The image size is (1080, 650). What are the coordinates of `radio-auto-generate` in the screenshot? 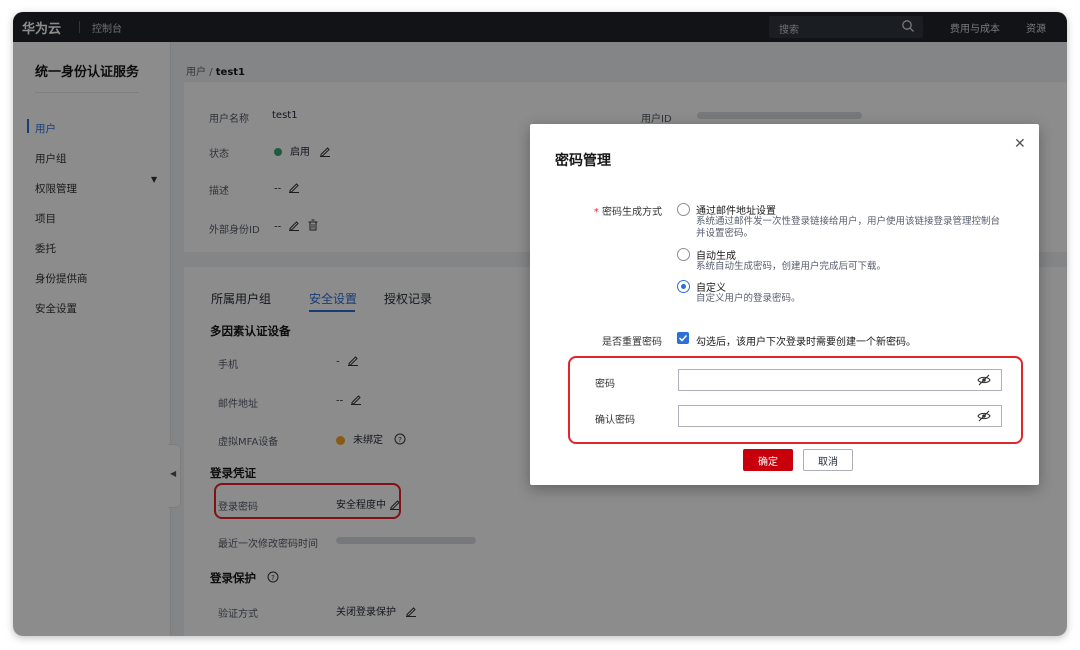 It's located at (683, 254).